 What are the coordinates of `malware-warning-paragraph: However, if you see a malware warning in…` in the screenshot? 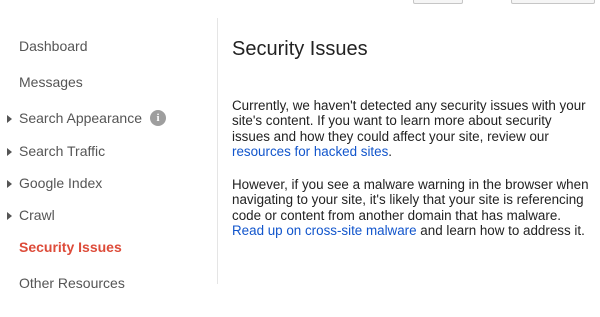 It's located at (412, 207).